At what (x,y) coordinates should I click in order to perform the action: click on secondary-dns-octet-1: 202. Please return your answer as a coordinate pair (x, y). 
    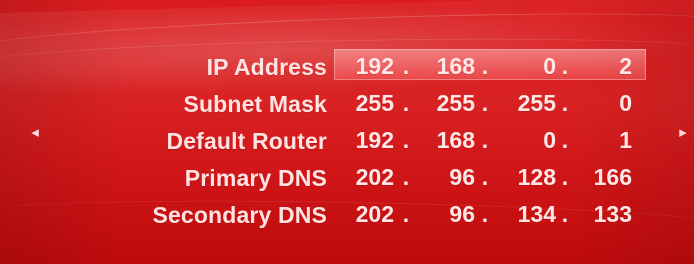
    Looking at the image, I should click on (369, 214).